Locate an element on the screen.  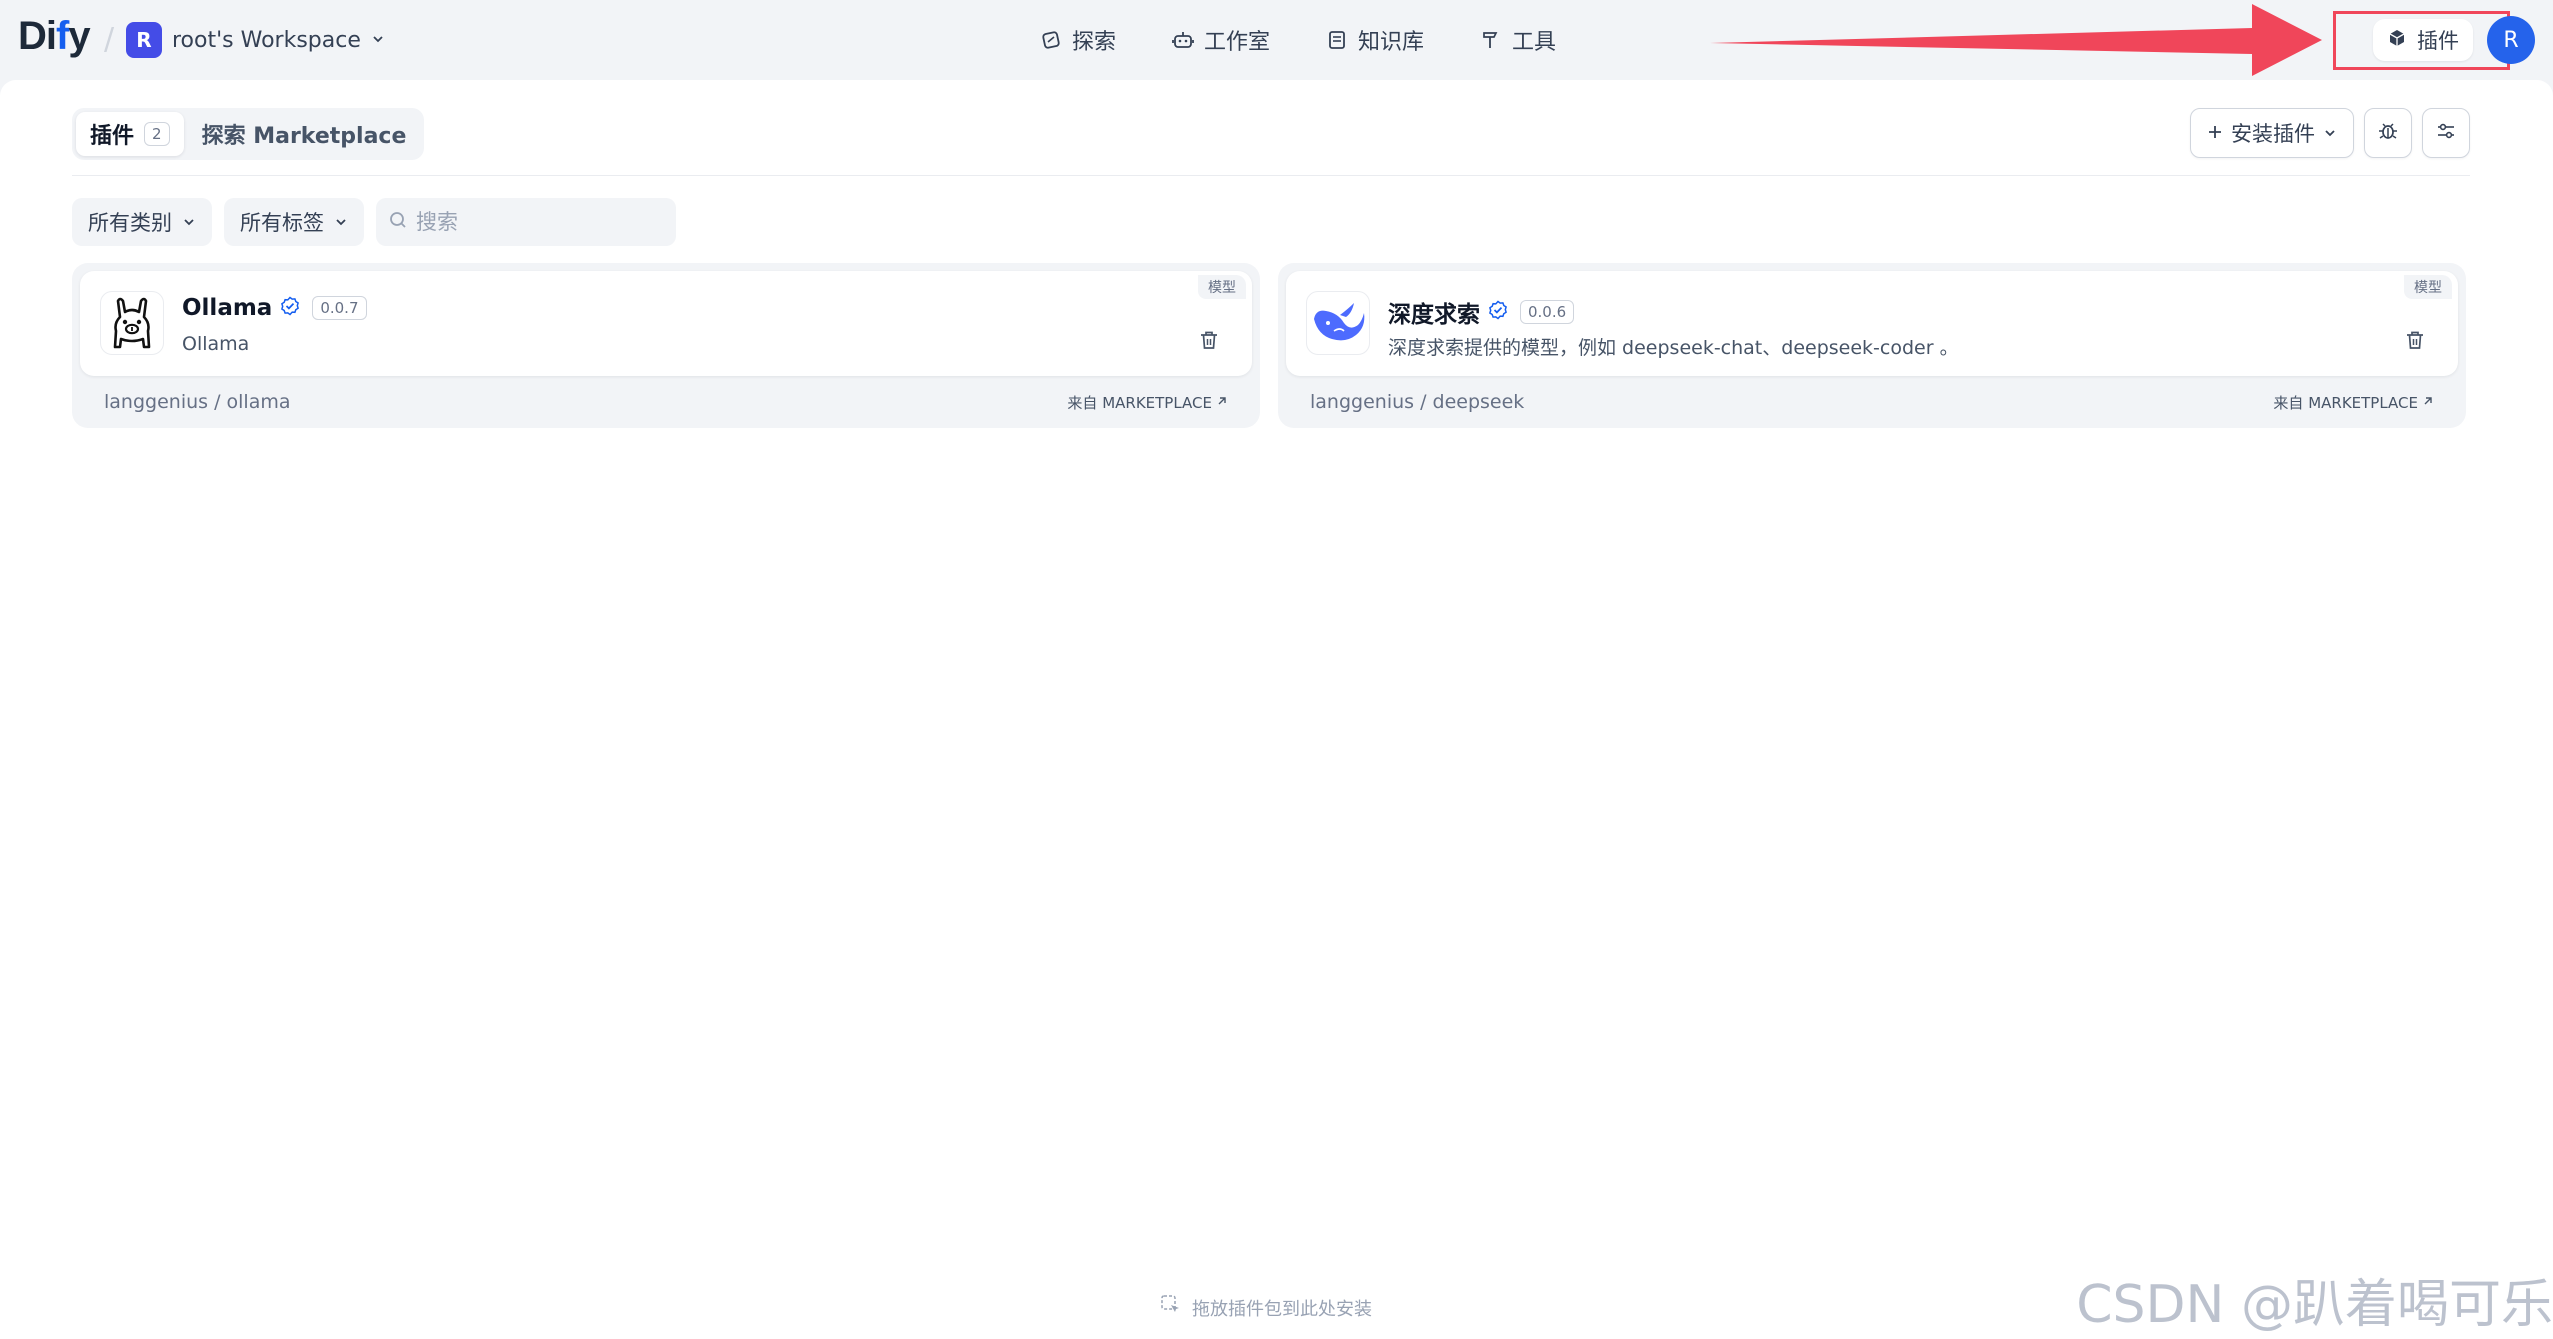
bug-icon is located at coordinates (2388, 133).